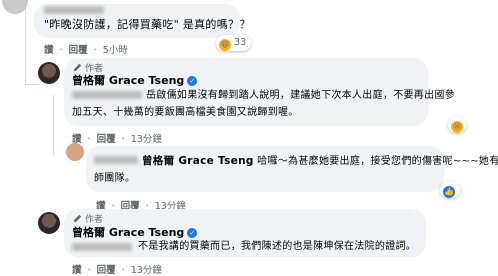 The width and height of the screenshot is (498, 276). Describe the element at coordinates (147, 24) in the screenshot. I see `comment-text: "昨晚沒防護，記得買藥吃" 是真的嗎？？` at that location.